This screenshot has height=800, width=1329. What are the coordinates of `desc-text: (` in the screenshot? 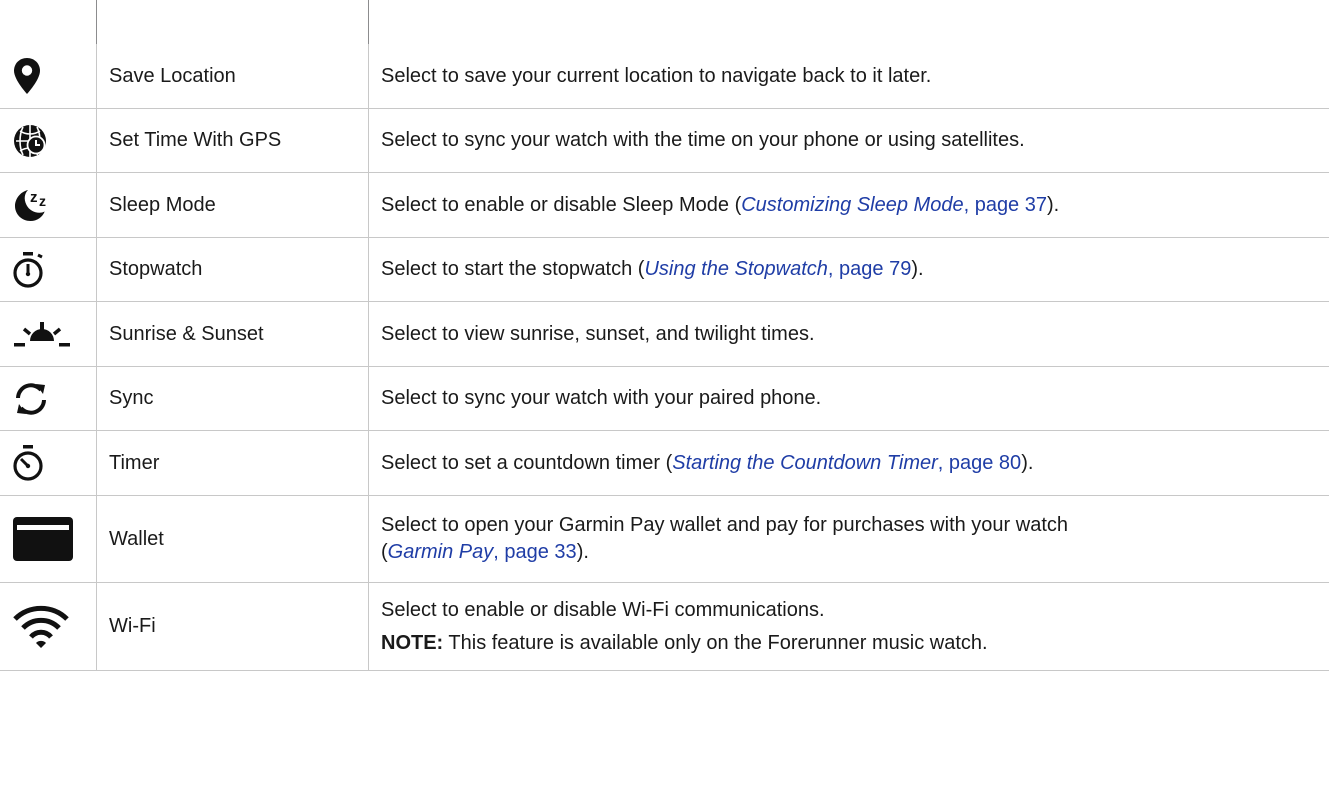 It's located at (384, 552).